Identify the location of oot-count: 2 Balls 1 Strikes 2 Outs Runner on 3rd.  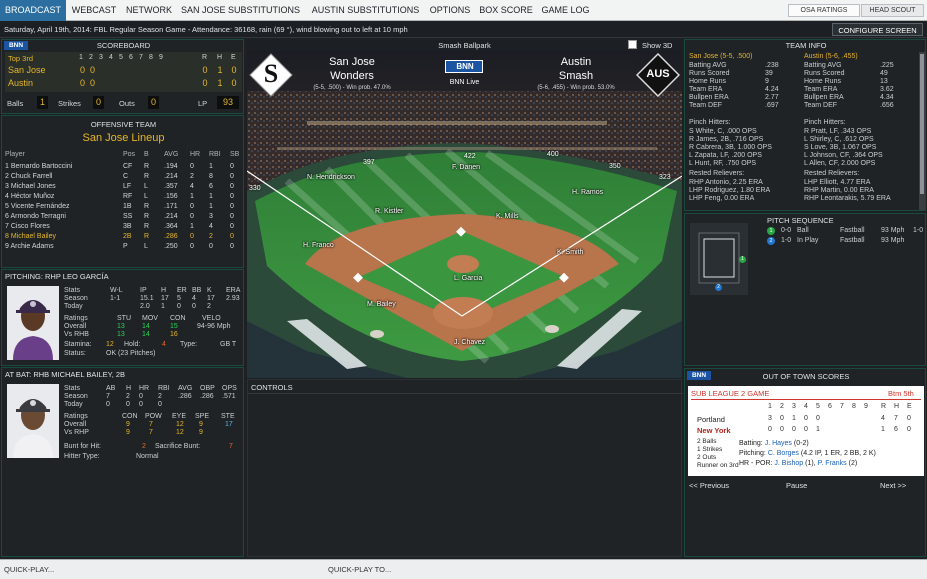
(718, 454).